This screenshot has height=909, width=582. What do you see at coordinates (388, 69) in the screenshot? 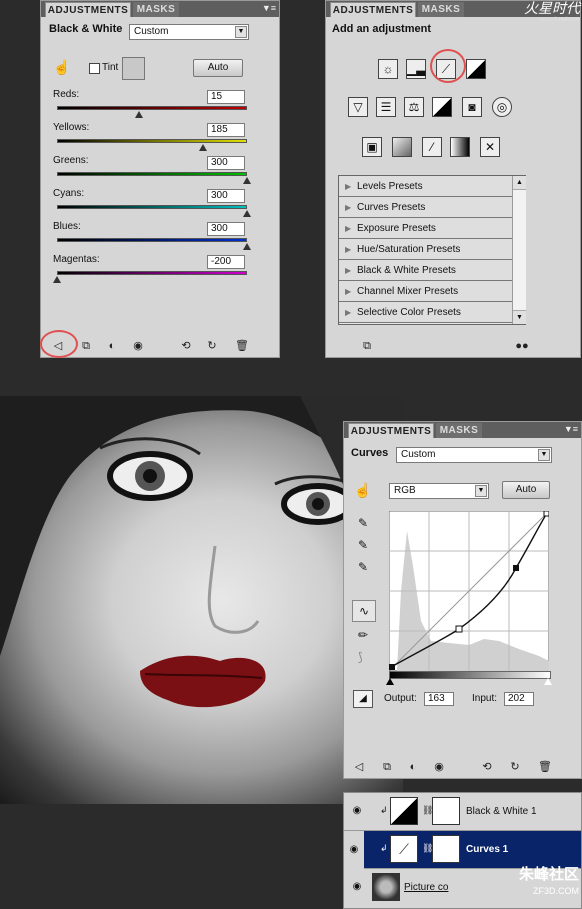
I see `brightness-contrast-icon: ☼` at bounding box center [388, 69].